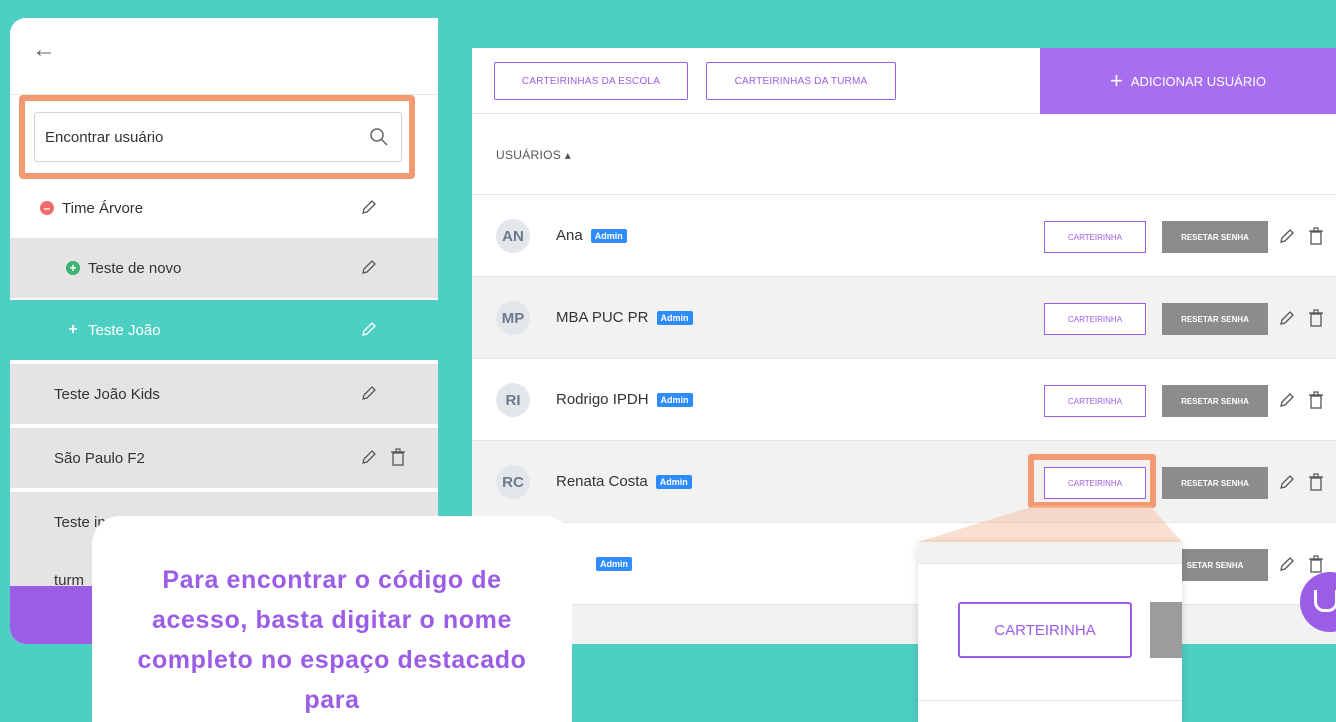 Image resolution: width=1336 pixels, height=722 pixels. What do you see at coordinates (224, 268) in the screenshot?
I see `group-item: + Teste de novo` at bounding box center [224, 268].